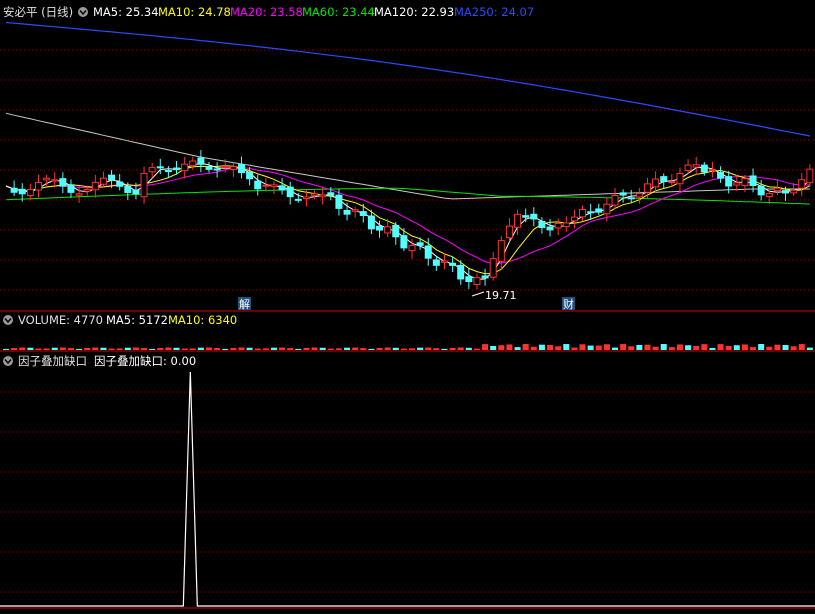 Image resolution: width=815 pixels, height=614 pixels. What do you see at coordinates (568, 304) in the screenshot?
I see `event-marker-2: 财` at bounding box center [568, 304].